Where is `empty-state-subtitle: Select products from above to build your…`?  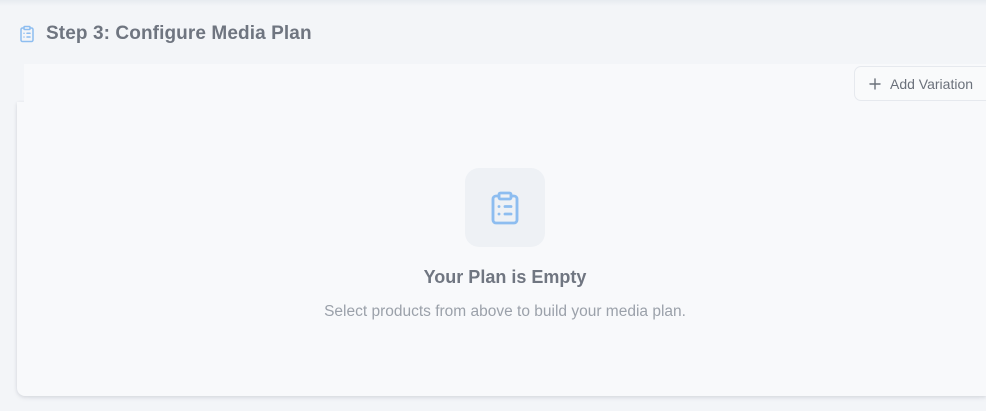
empty-state-subtitle: Select products from above to build your… is located at coordinates (505, 311).